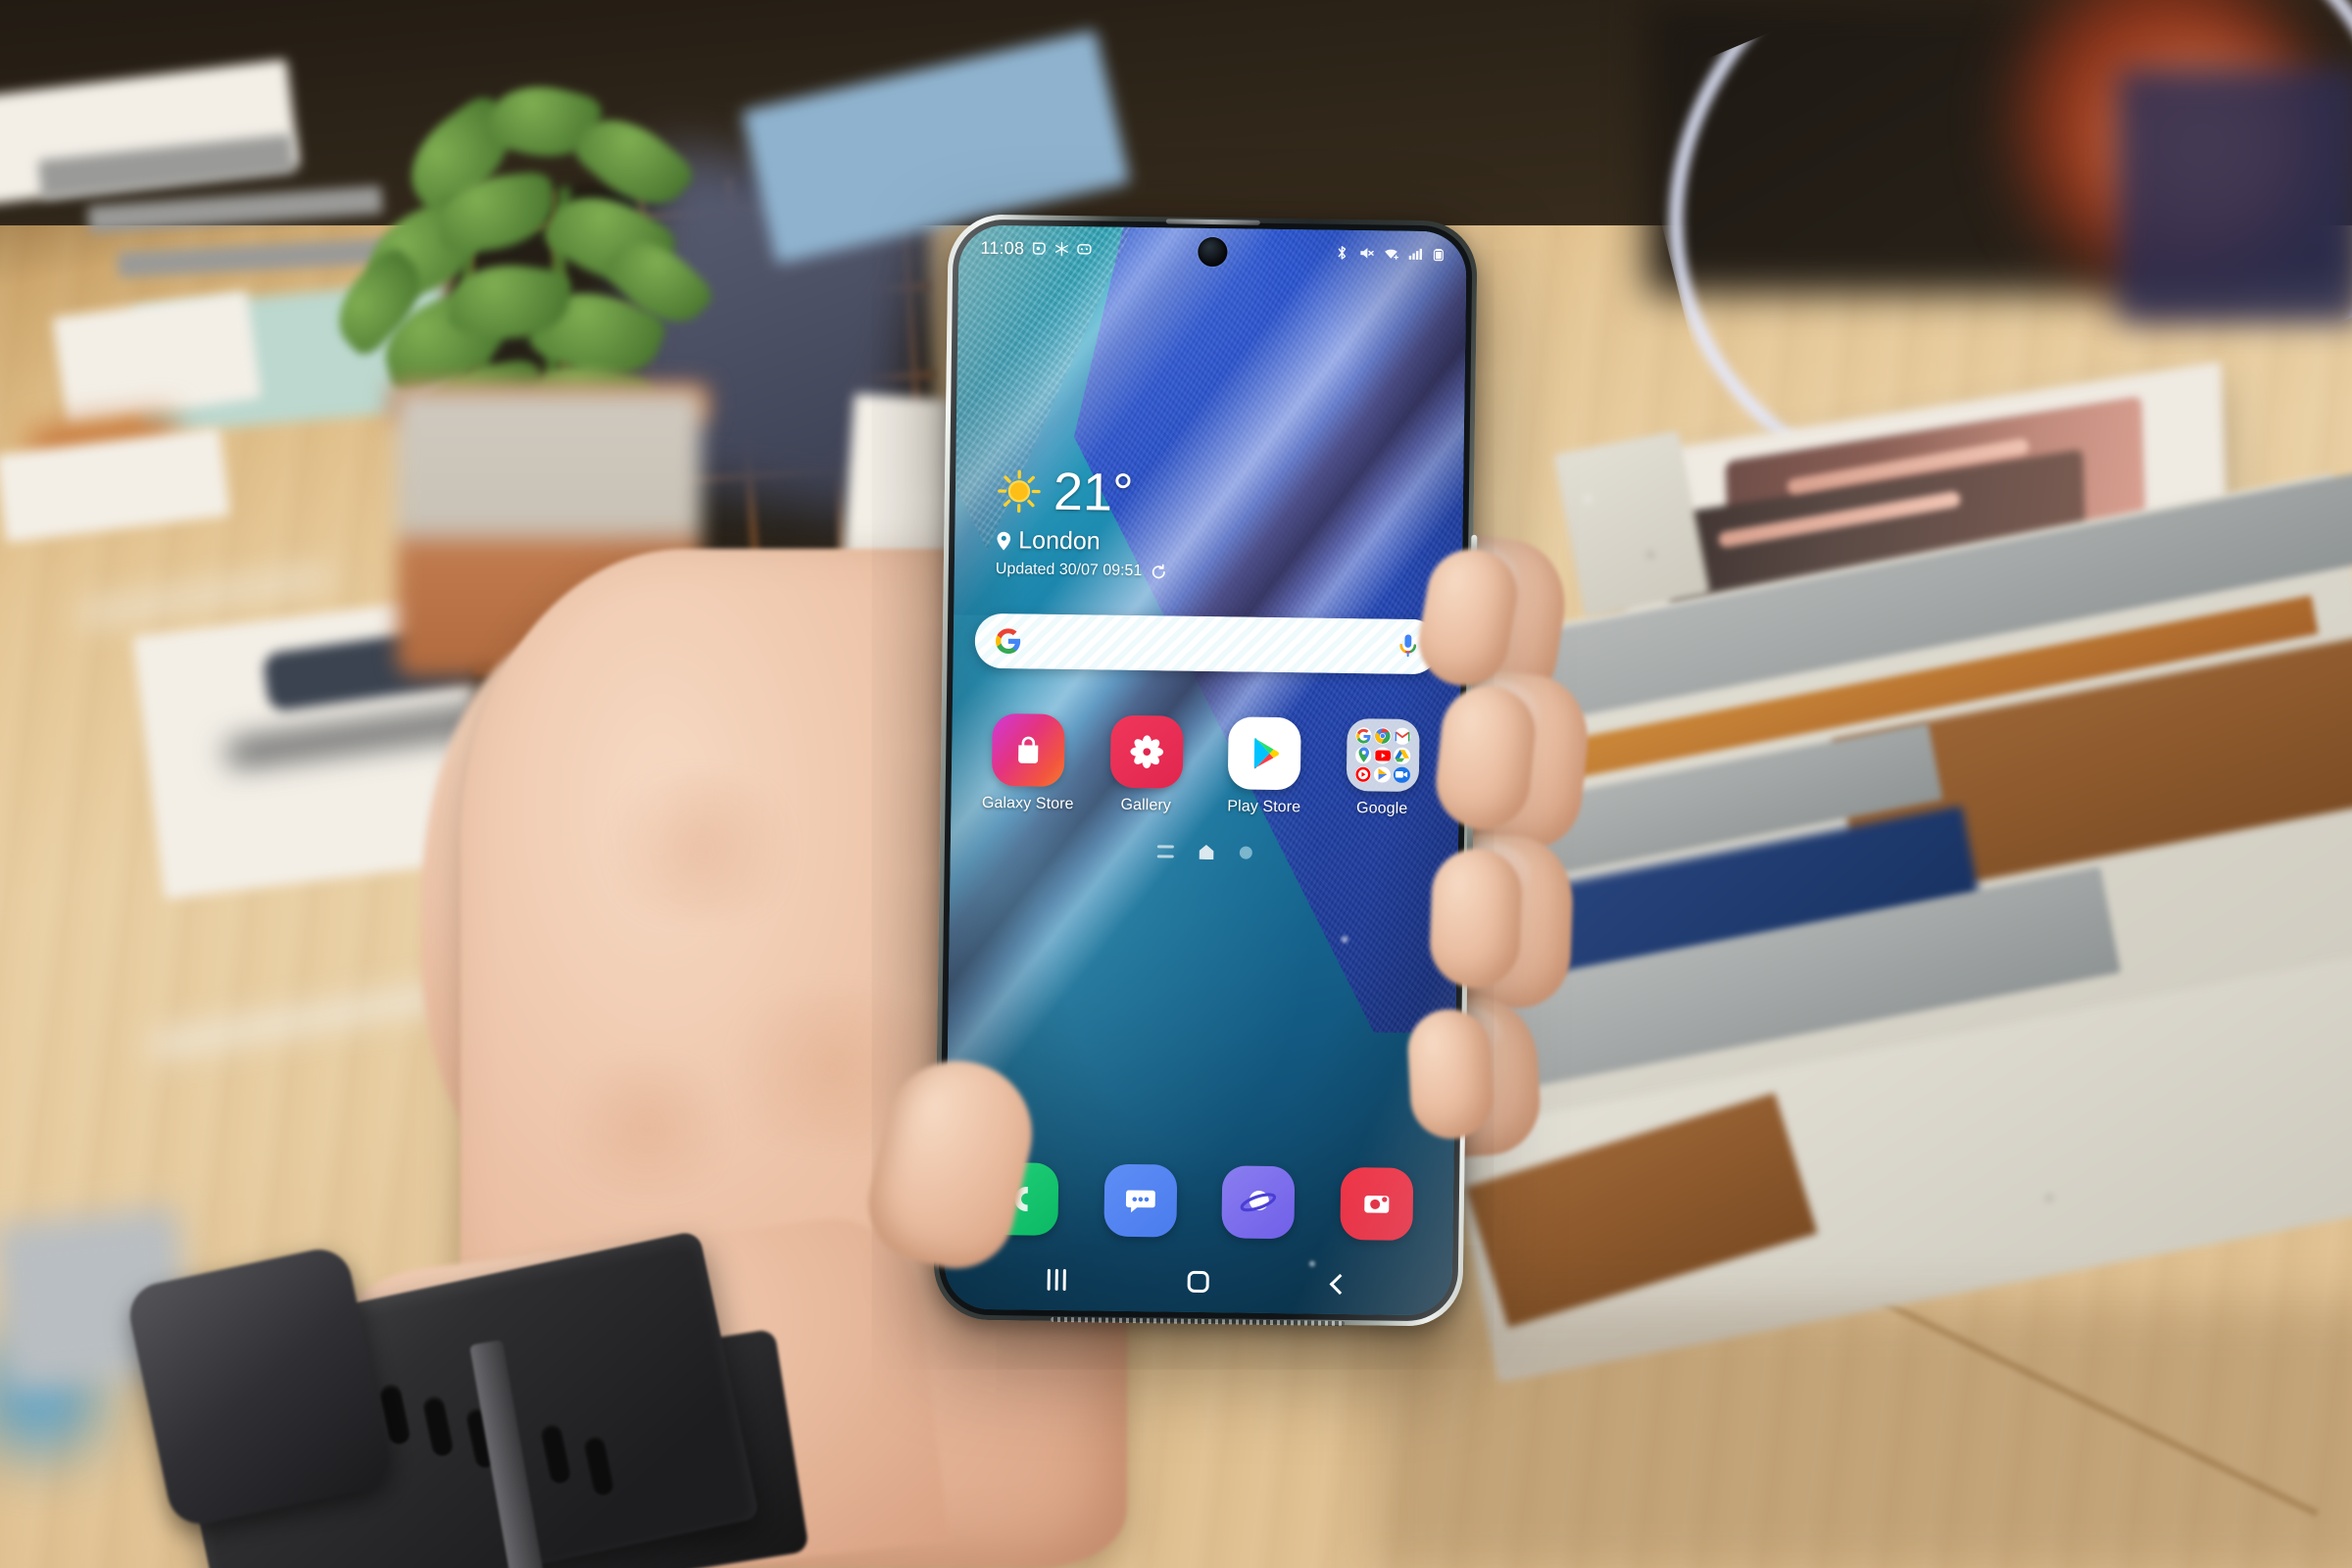 The width and height of the screenshot is (2352, 1568). Describe the element at coordinates (1438, 254) in the screenshot. I see `battery-icon` at that location.